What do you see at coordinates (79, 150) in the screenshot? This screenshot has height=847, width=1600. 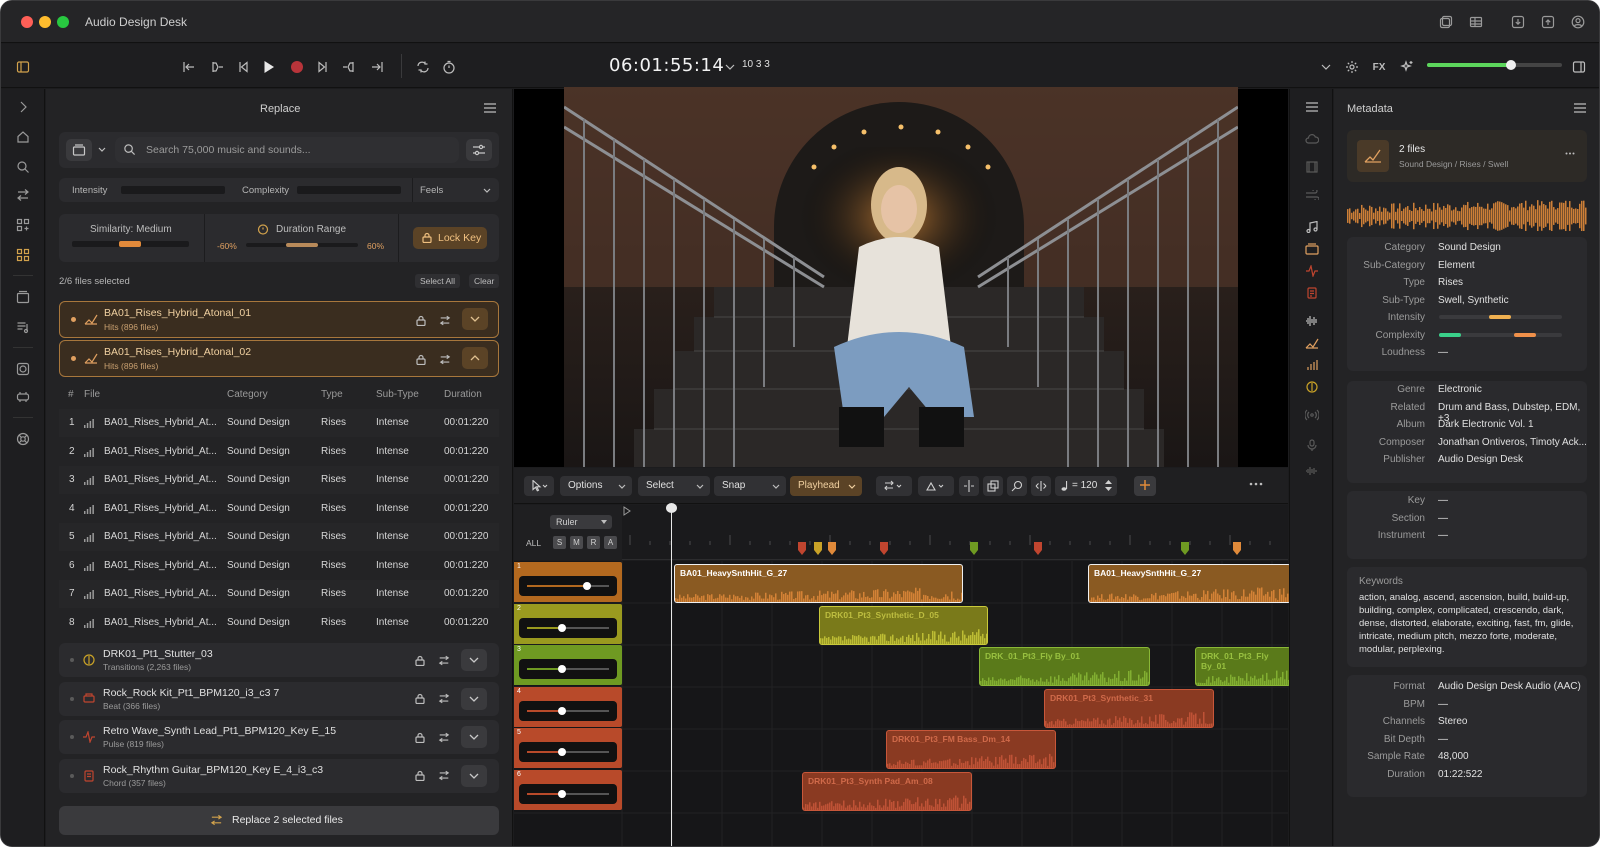 I see `library-source-icon` at bounding box center [79, 150].